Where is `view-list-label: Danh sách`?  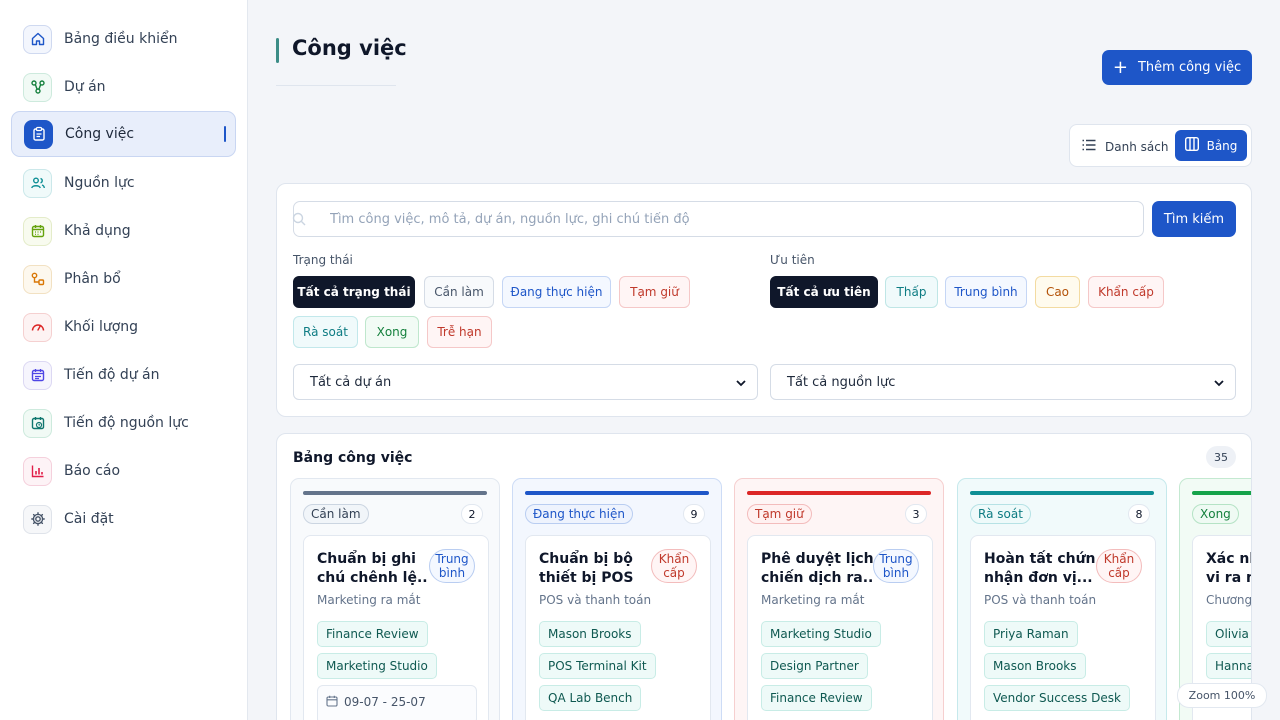 view-list-label: Danh sách is located at coordinates (1137, 146).